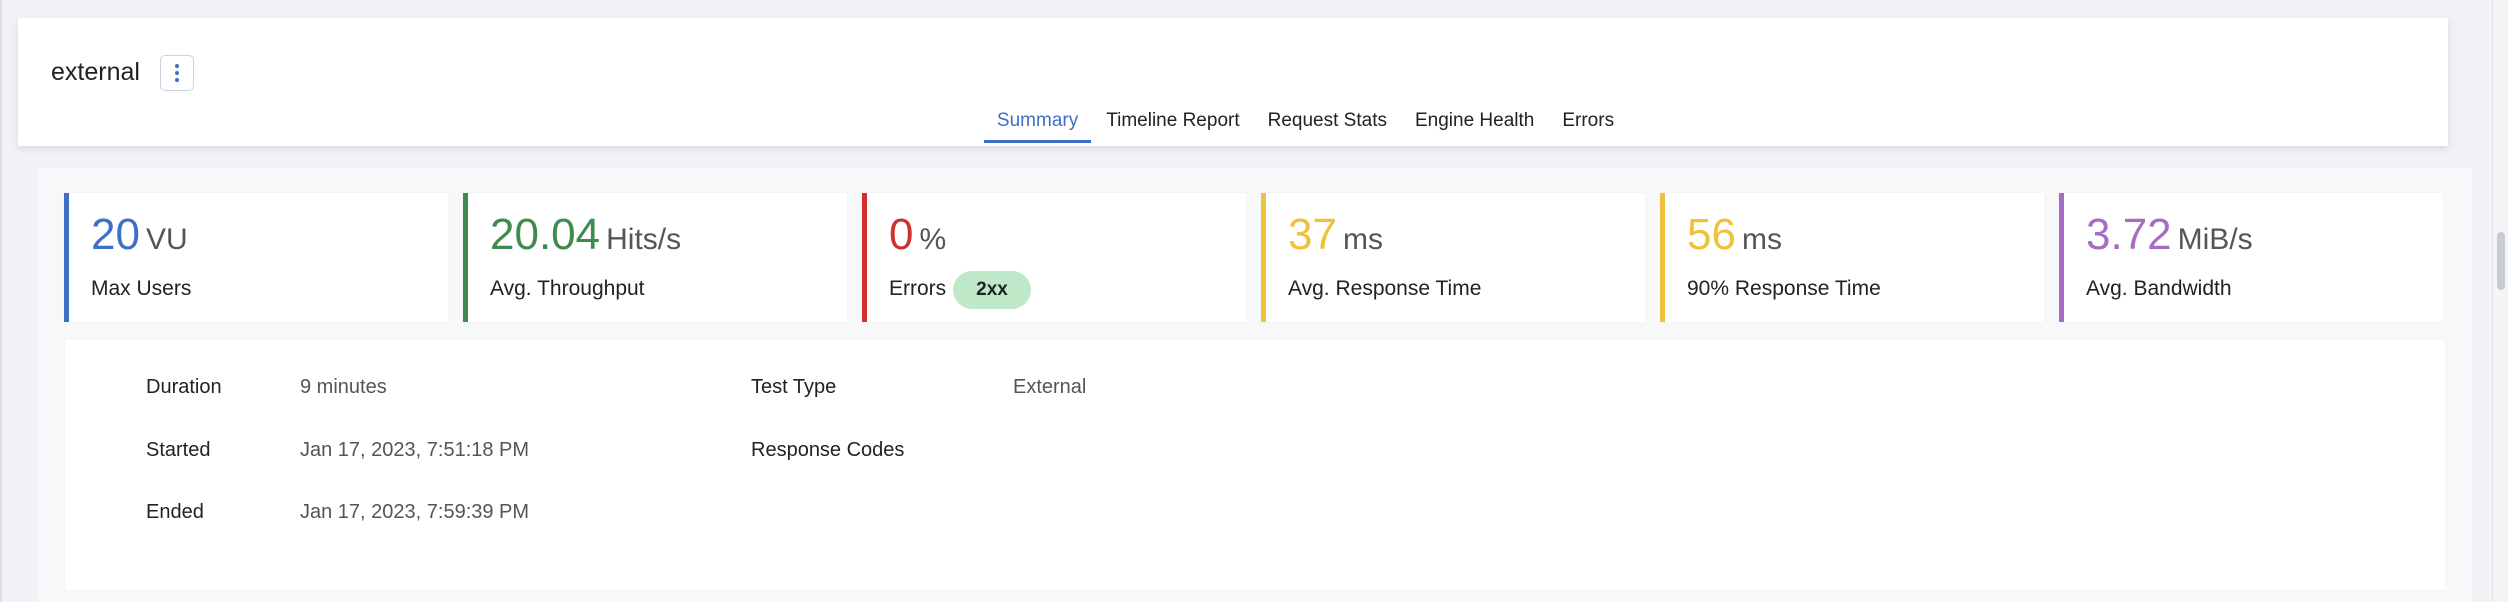 The height and width of the screenshot is (602, 2508). Describe the element at coordinates (141, 288) in the screenshot. I see `stat-label: Max Users` at that location.